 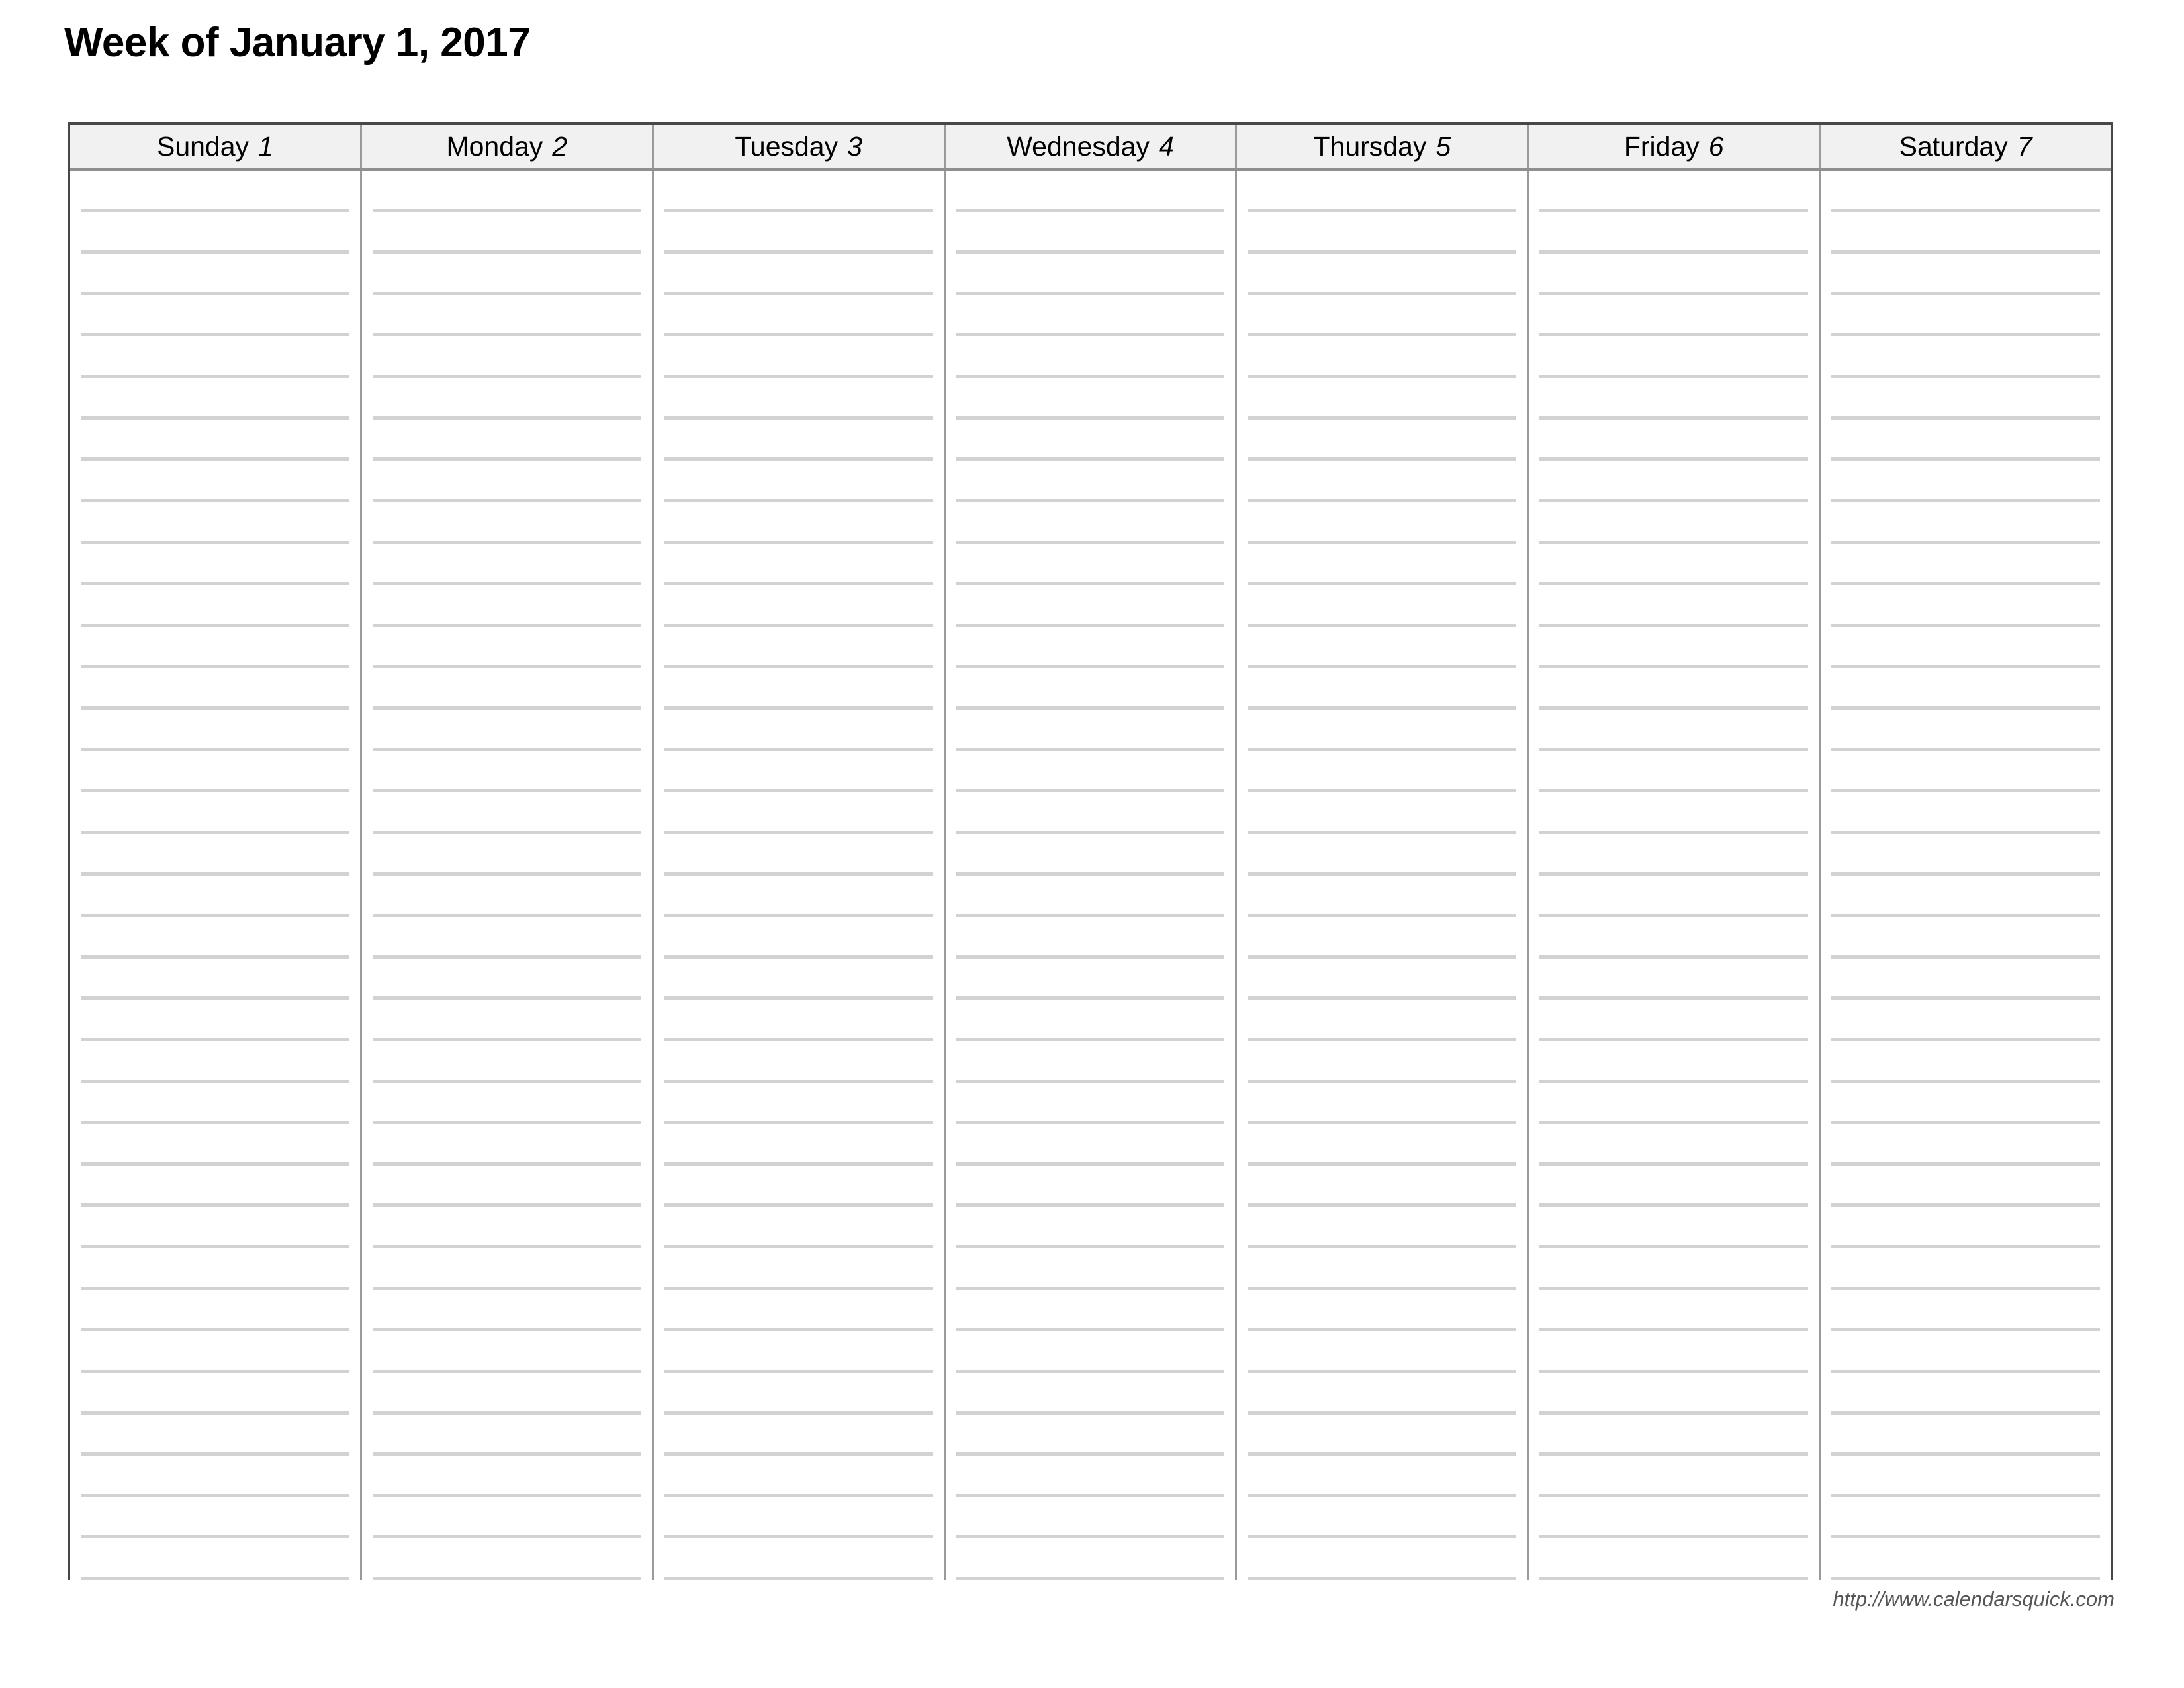 What do you see at coordinates (508, 875) in the screenshot?
I see `day-column-monday` at bounding box center [508, 875].